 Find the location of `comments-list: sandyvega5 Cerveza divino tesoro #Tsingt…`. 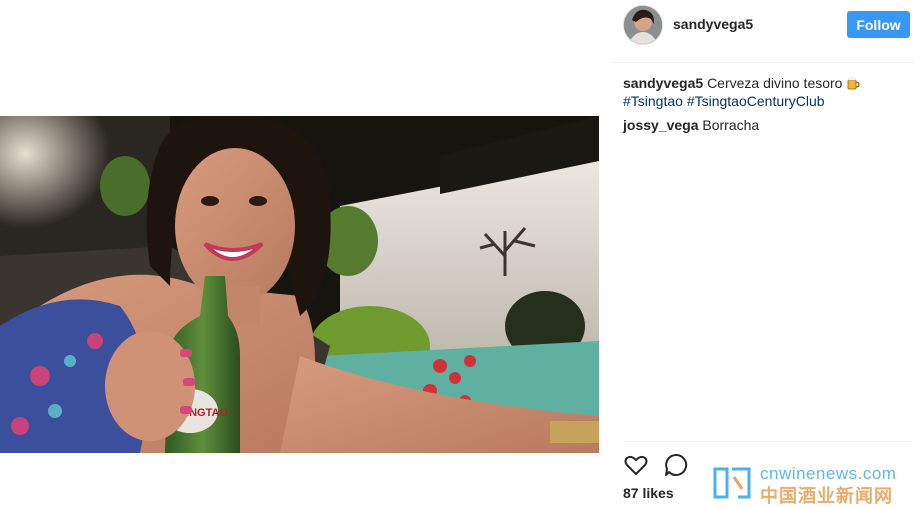

comments-list: sandyvega5 Cerveza divino tesoro #Tsingt… is located at coordinates (768, 107).